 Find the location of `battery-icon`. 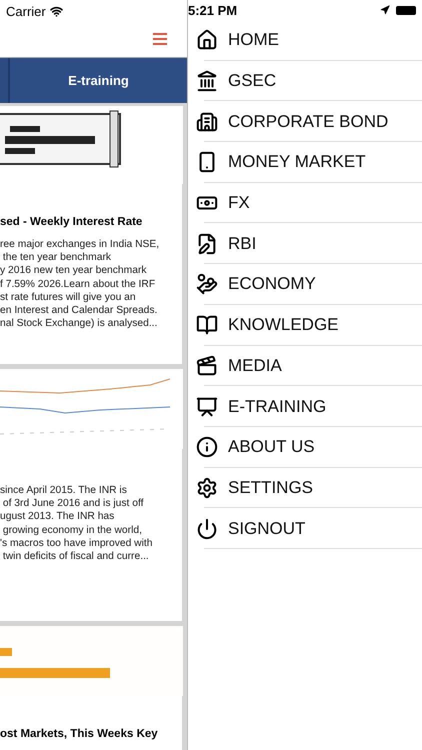

battery-icon is located at coordinates (406, 10).